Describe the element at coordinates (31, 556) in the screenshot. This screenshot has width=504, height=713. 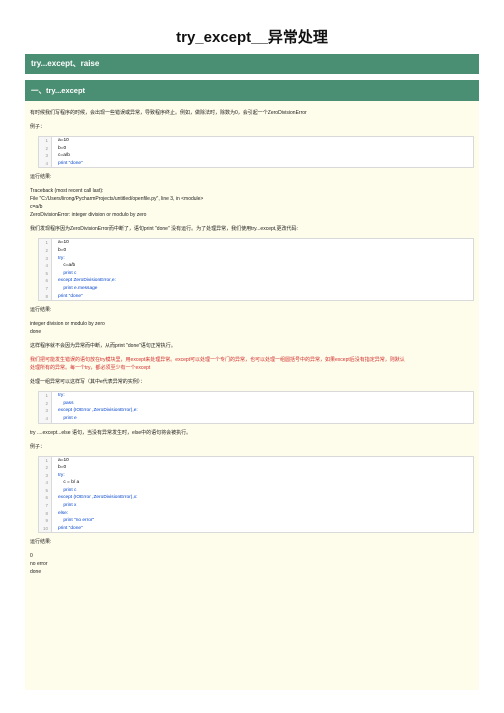
I see `output-line: 0` at that location.